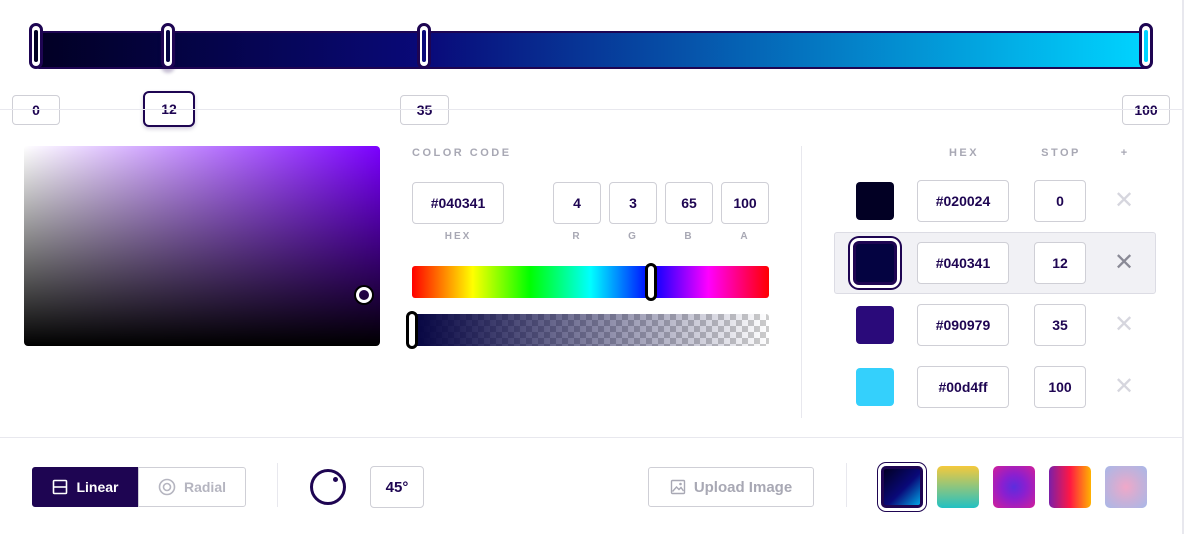  Describe the element at coordinates (678, 487) in the screenshot. I see `image-icon` at that location.